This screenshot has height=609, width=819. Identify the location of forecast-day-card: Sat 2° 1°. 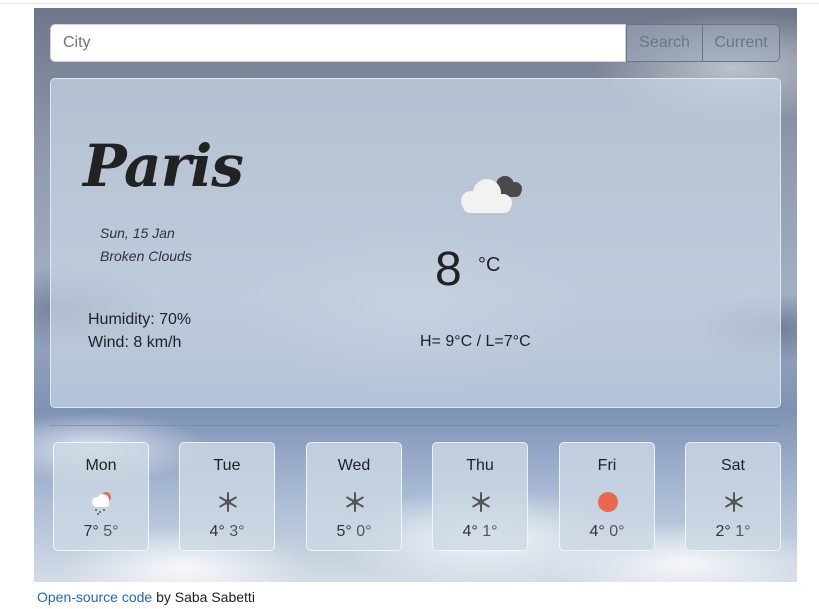
(733, 496).